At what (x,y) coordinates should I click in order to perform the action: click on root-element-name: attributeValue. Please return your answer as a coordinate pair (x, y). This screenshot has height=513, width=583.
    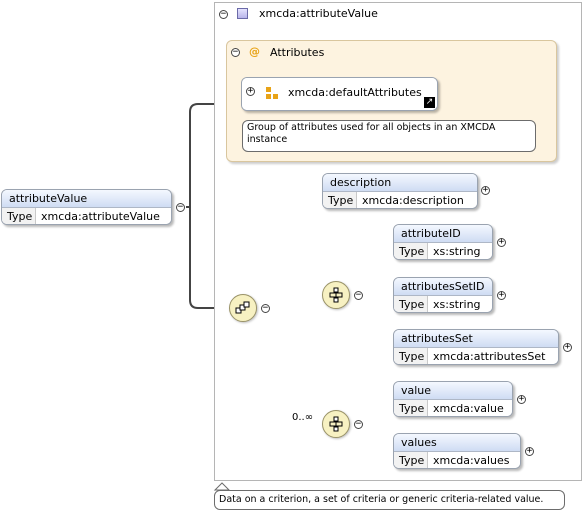
    Looking at the image, I should click on (86, 199).